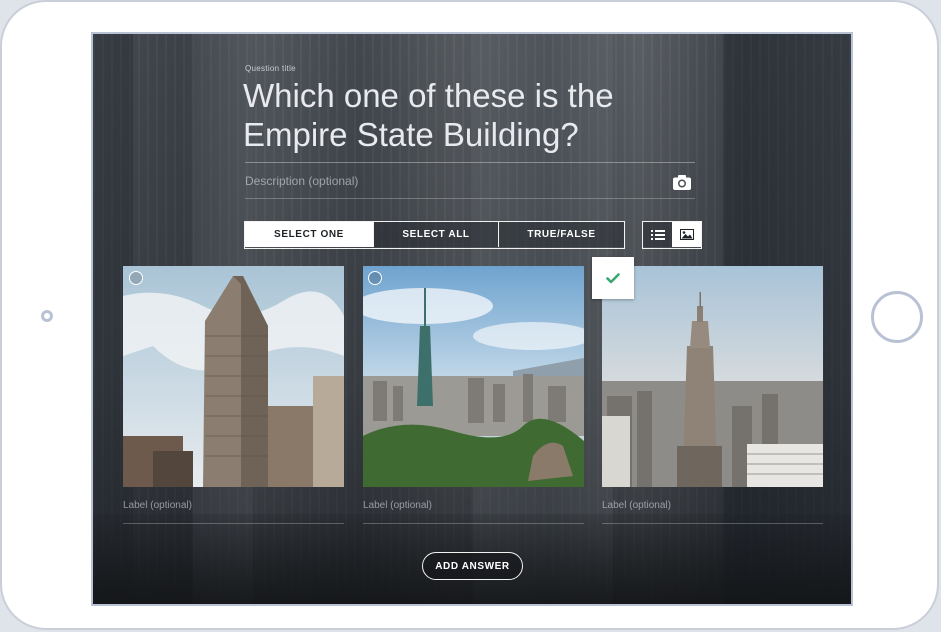 The height and width of the screenshot is (632, 941). Describe the element at coordinates (270, 68) in the screenshot. I see `question-title-label: Question title` at that location.